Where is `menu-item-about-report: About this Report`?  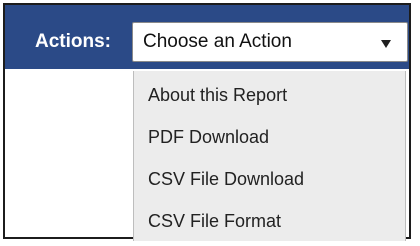
menu-item-about-report: About this Report is located at coordinates (217, 95).